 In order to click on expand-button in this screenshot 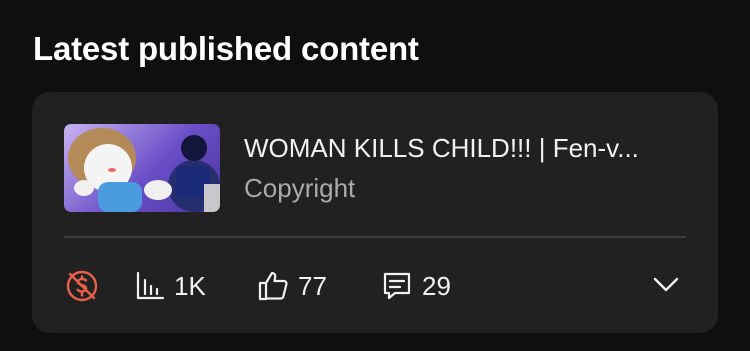, I will do `click(666, 286)`.